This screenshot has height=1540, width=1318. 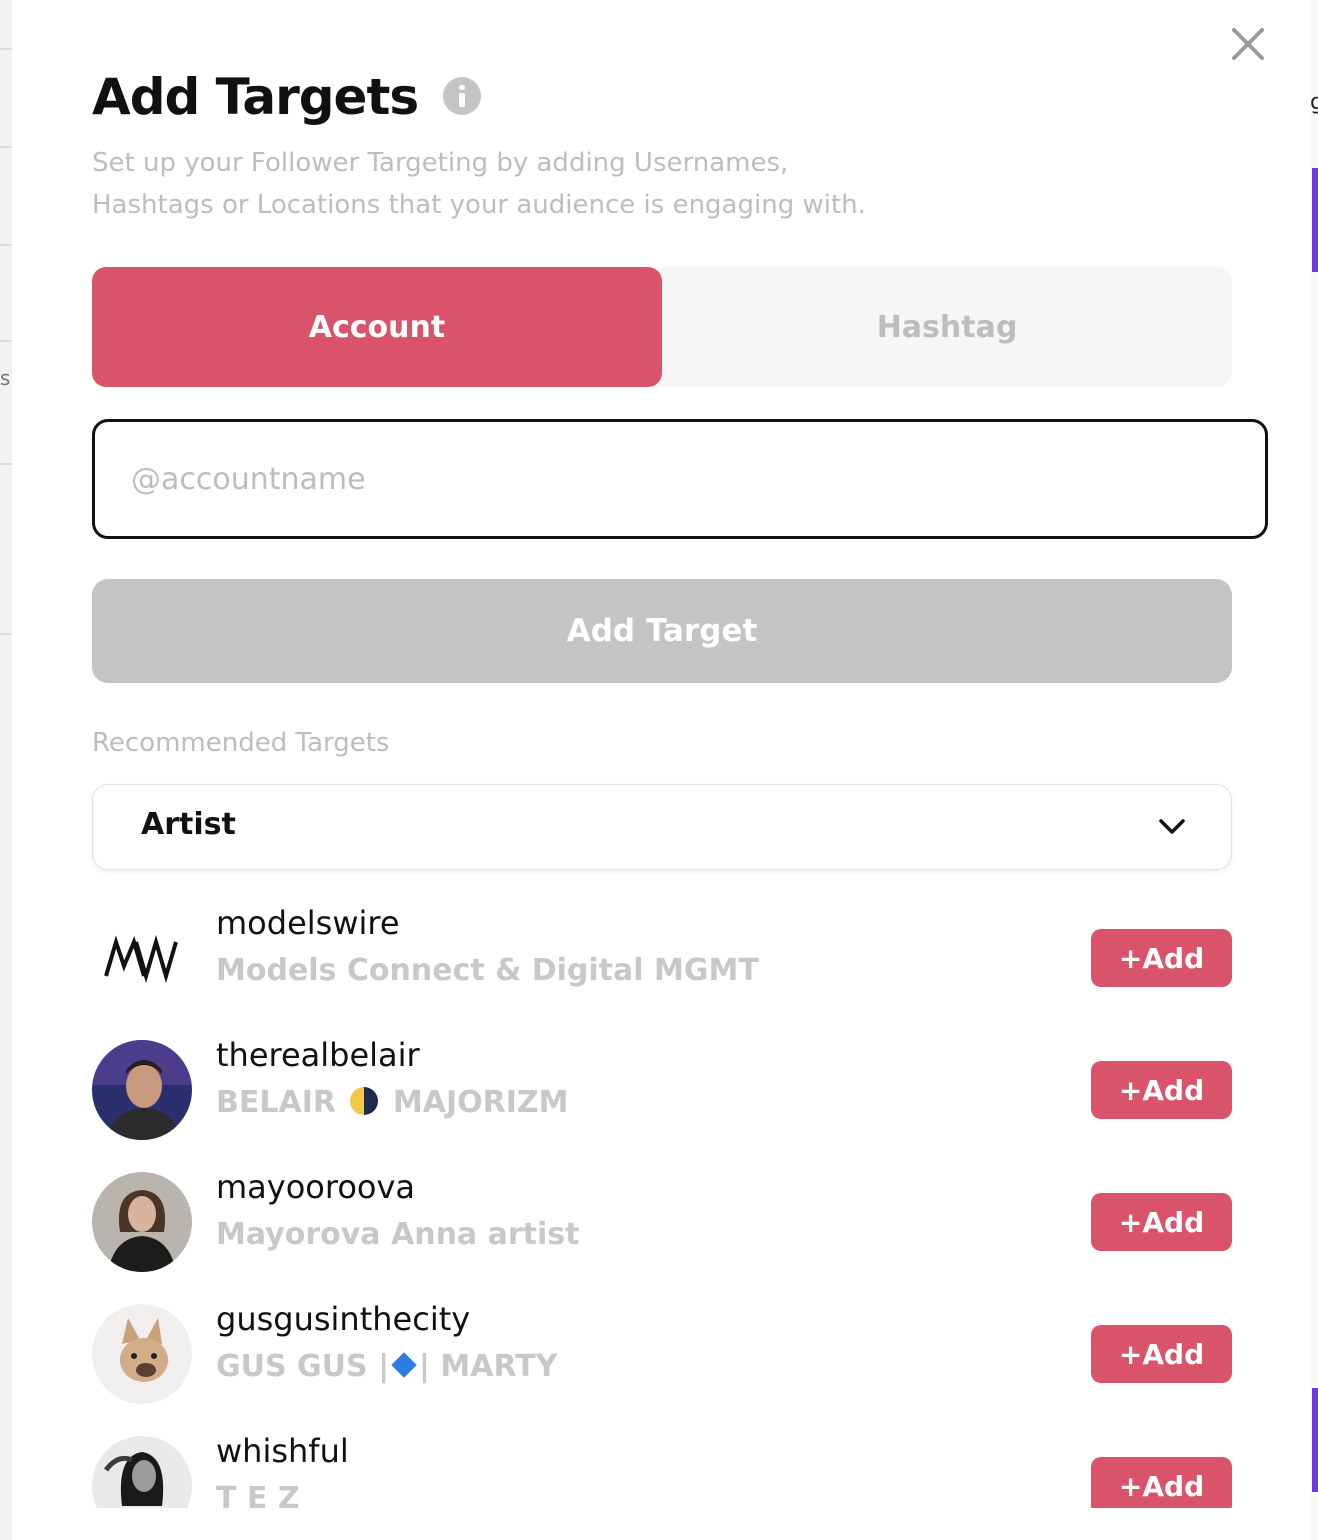 What do you see at coordinates (282, 1451) in the screenshot?
I see `target-username: whishful` at bounding box center [282, 1451].